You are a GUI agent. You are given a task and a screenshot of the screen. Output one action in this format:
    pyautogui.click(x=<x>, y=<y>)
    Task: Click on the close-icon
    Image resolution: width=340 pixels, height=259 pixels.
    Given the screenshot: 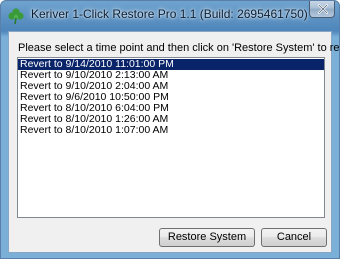 What is the action you would take?
    pyautogui.click(x=323, y=9)
    